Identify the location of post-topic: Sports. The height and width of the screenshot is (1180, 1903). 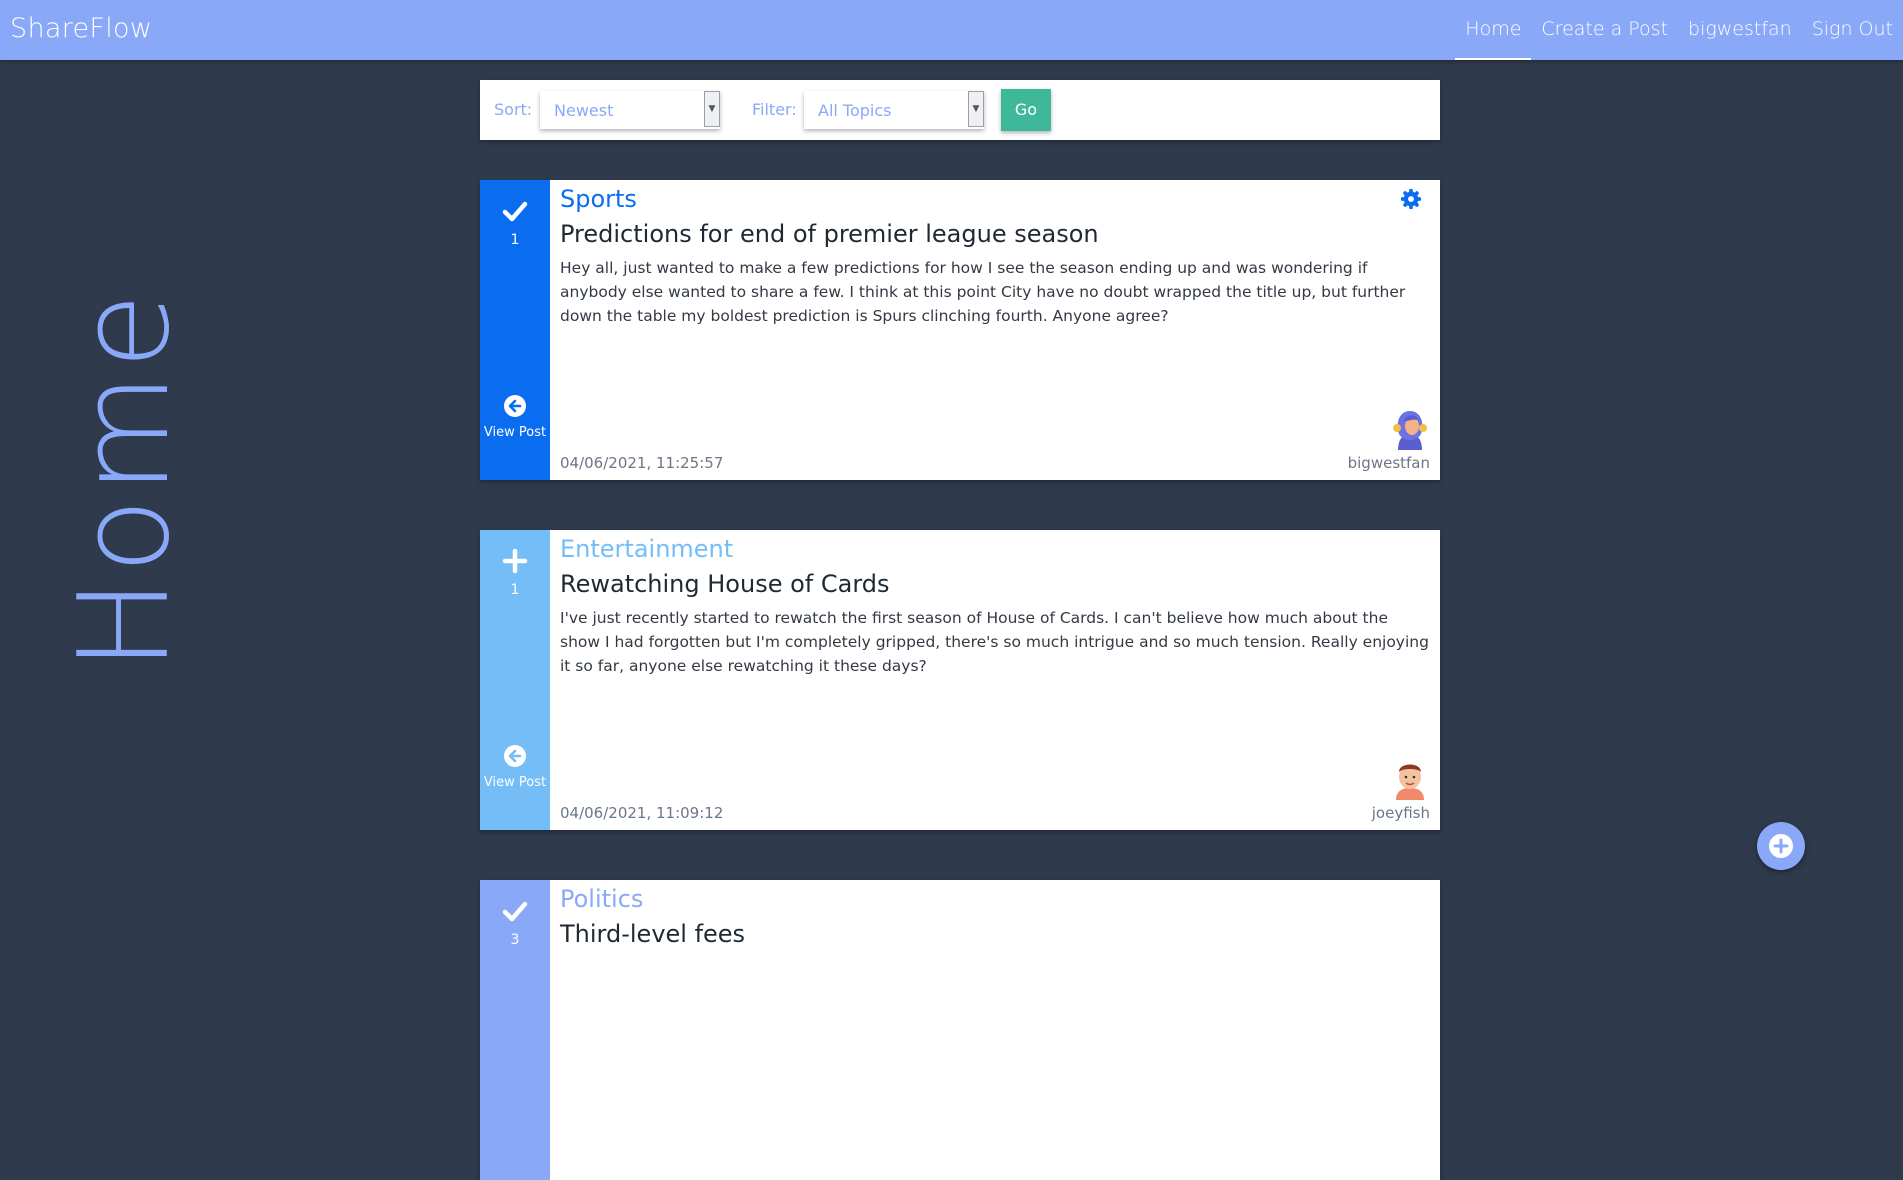
(598, 199).